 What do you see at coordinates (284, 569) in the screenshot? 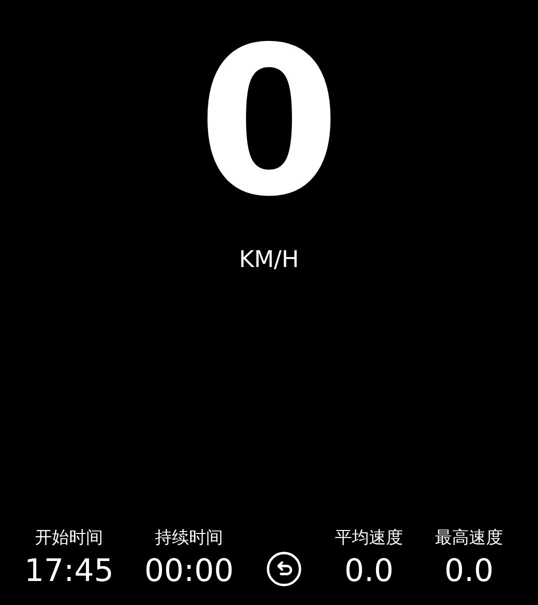
I see `reset-icon` at bounding box center [284, 569].